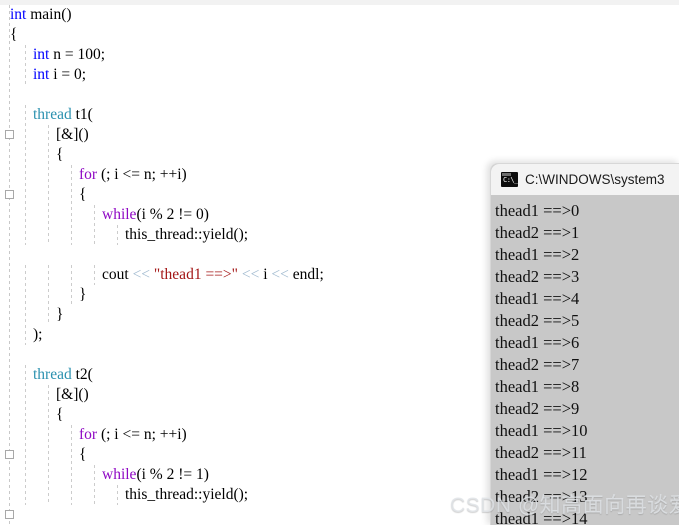  What do you see at coordinates (339, 115) in the screenshot?
I see `code-line: thread t1(` at bounding box center [339, 115].